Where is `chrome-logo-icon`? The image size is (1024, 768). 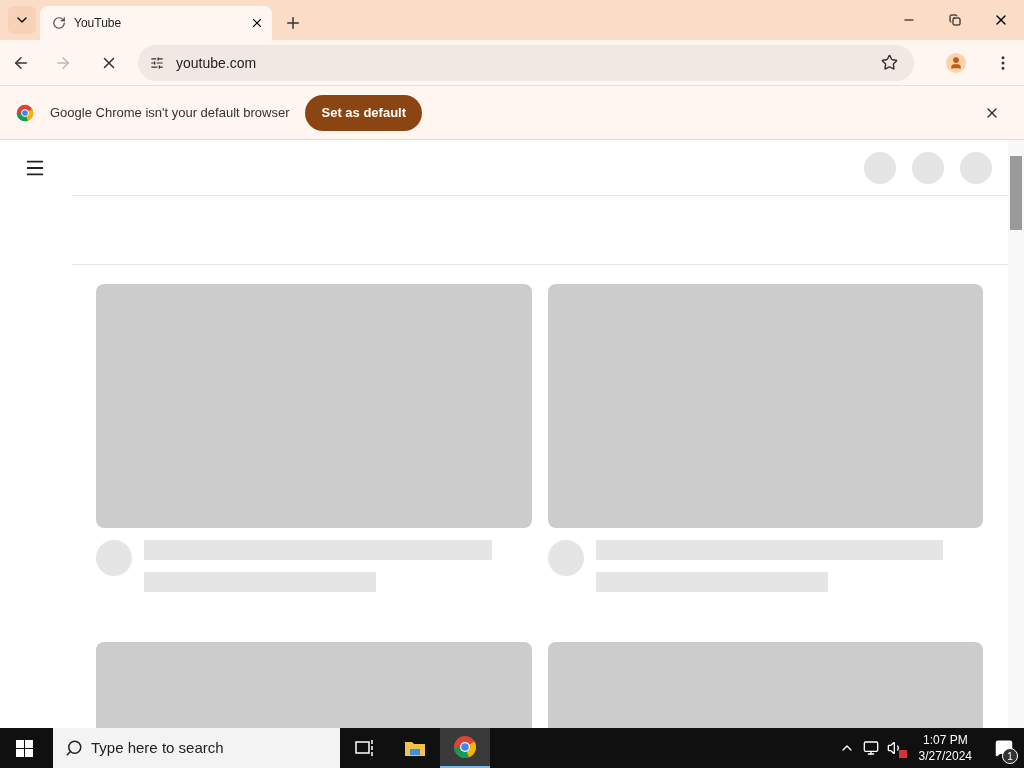 chrome-logo-icon is located at coordinates (25, 112).